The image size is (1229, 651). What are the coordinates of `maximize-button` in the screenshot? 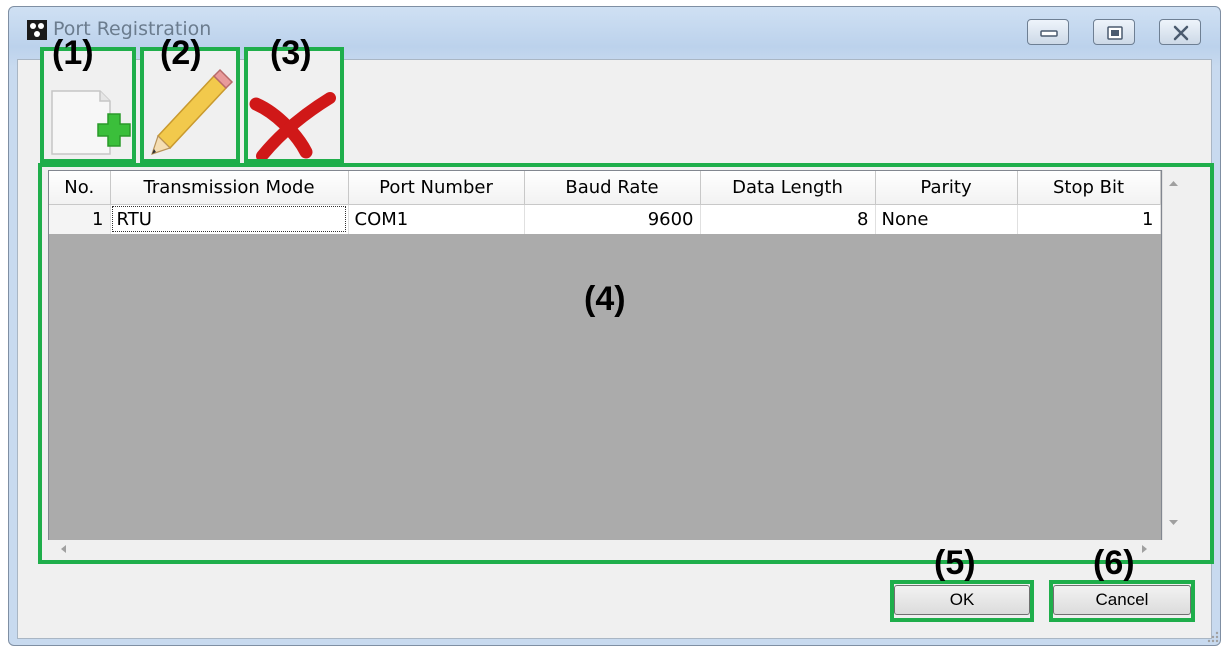 It's located at (1114, 32).